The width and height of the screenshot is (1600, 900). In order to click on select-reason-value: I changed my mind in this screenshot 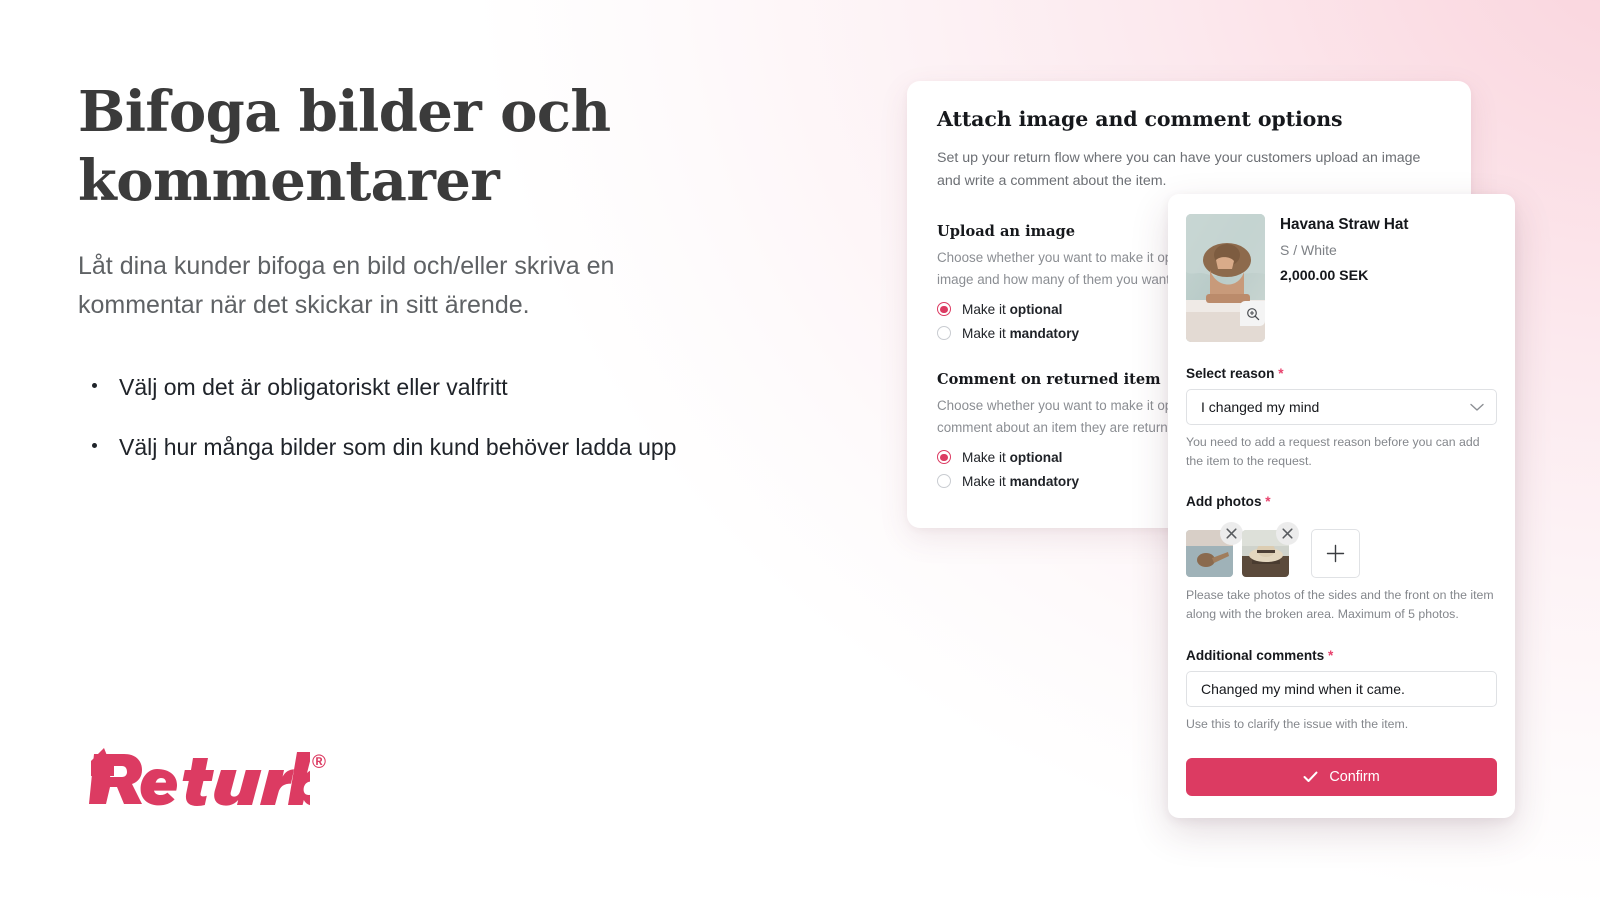, I will do `click(1260, 407)`.